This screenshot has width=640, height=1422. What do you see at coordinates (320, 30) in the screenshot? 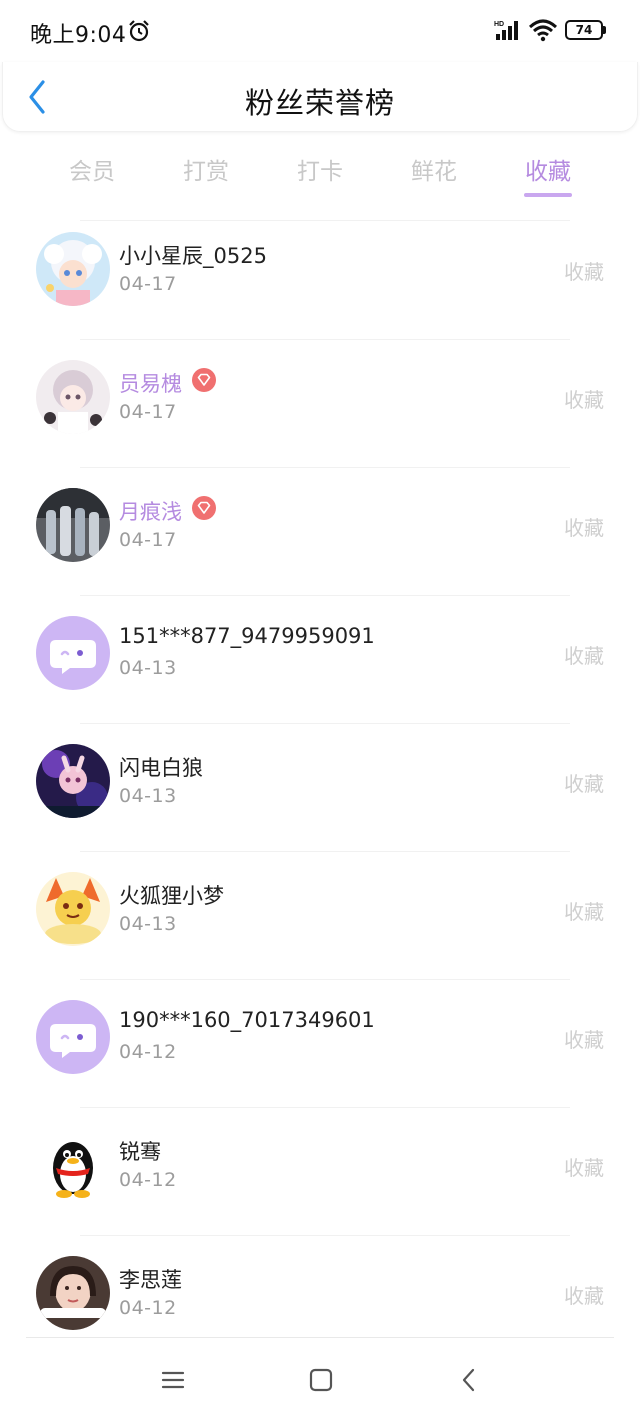
I see `status-bar: 晚上9:04 HD 74` at bounding box center [320, 30].